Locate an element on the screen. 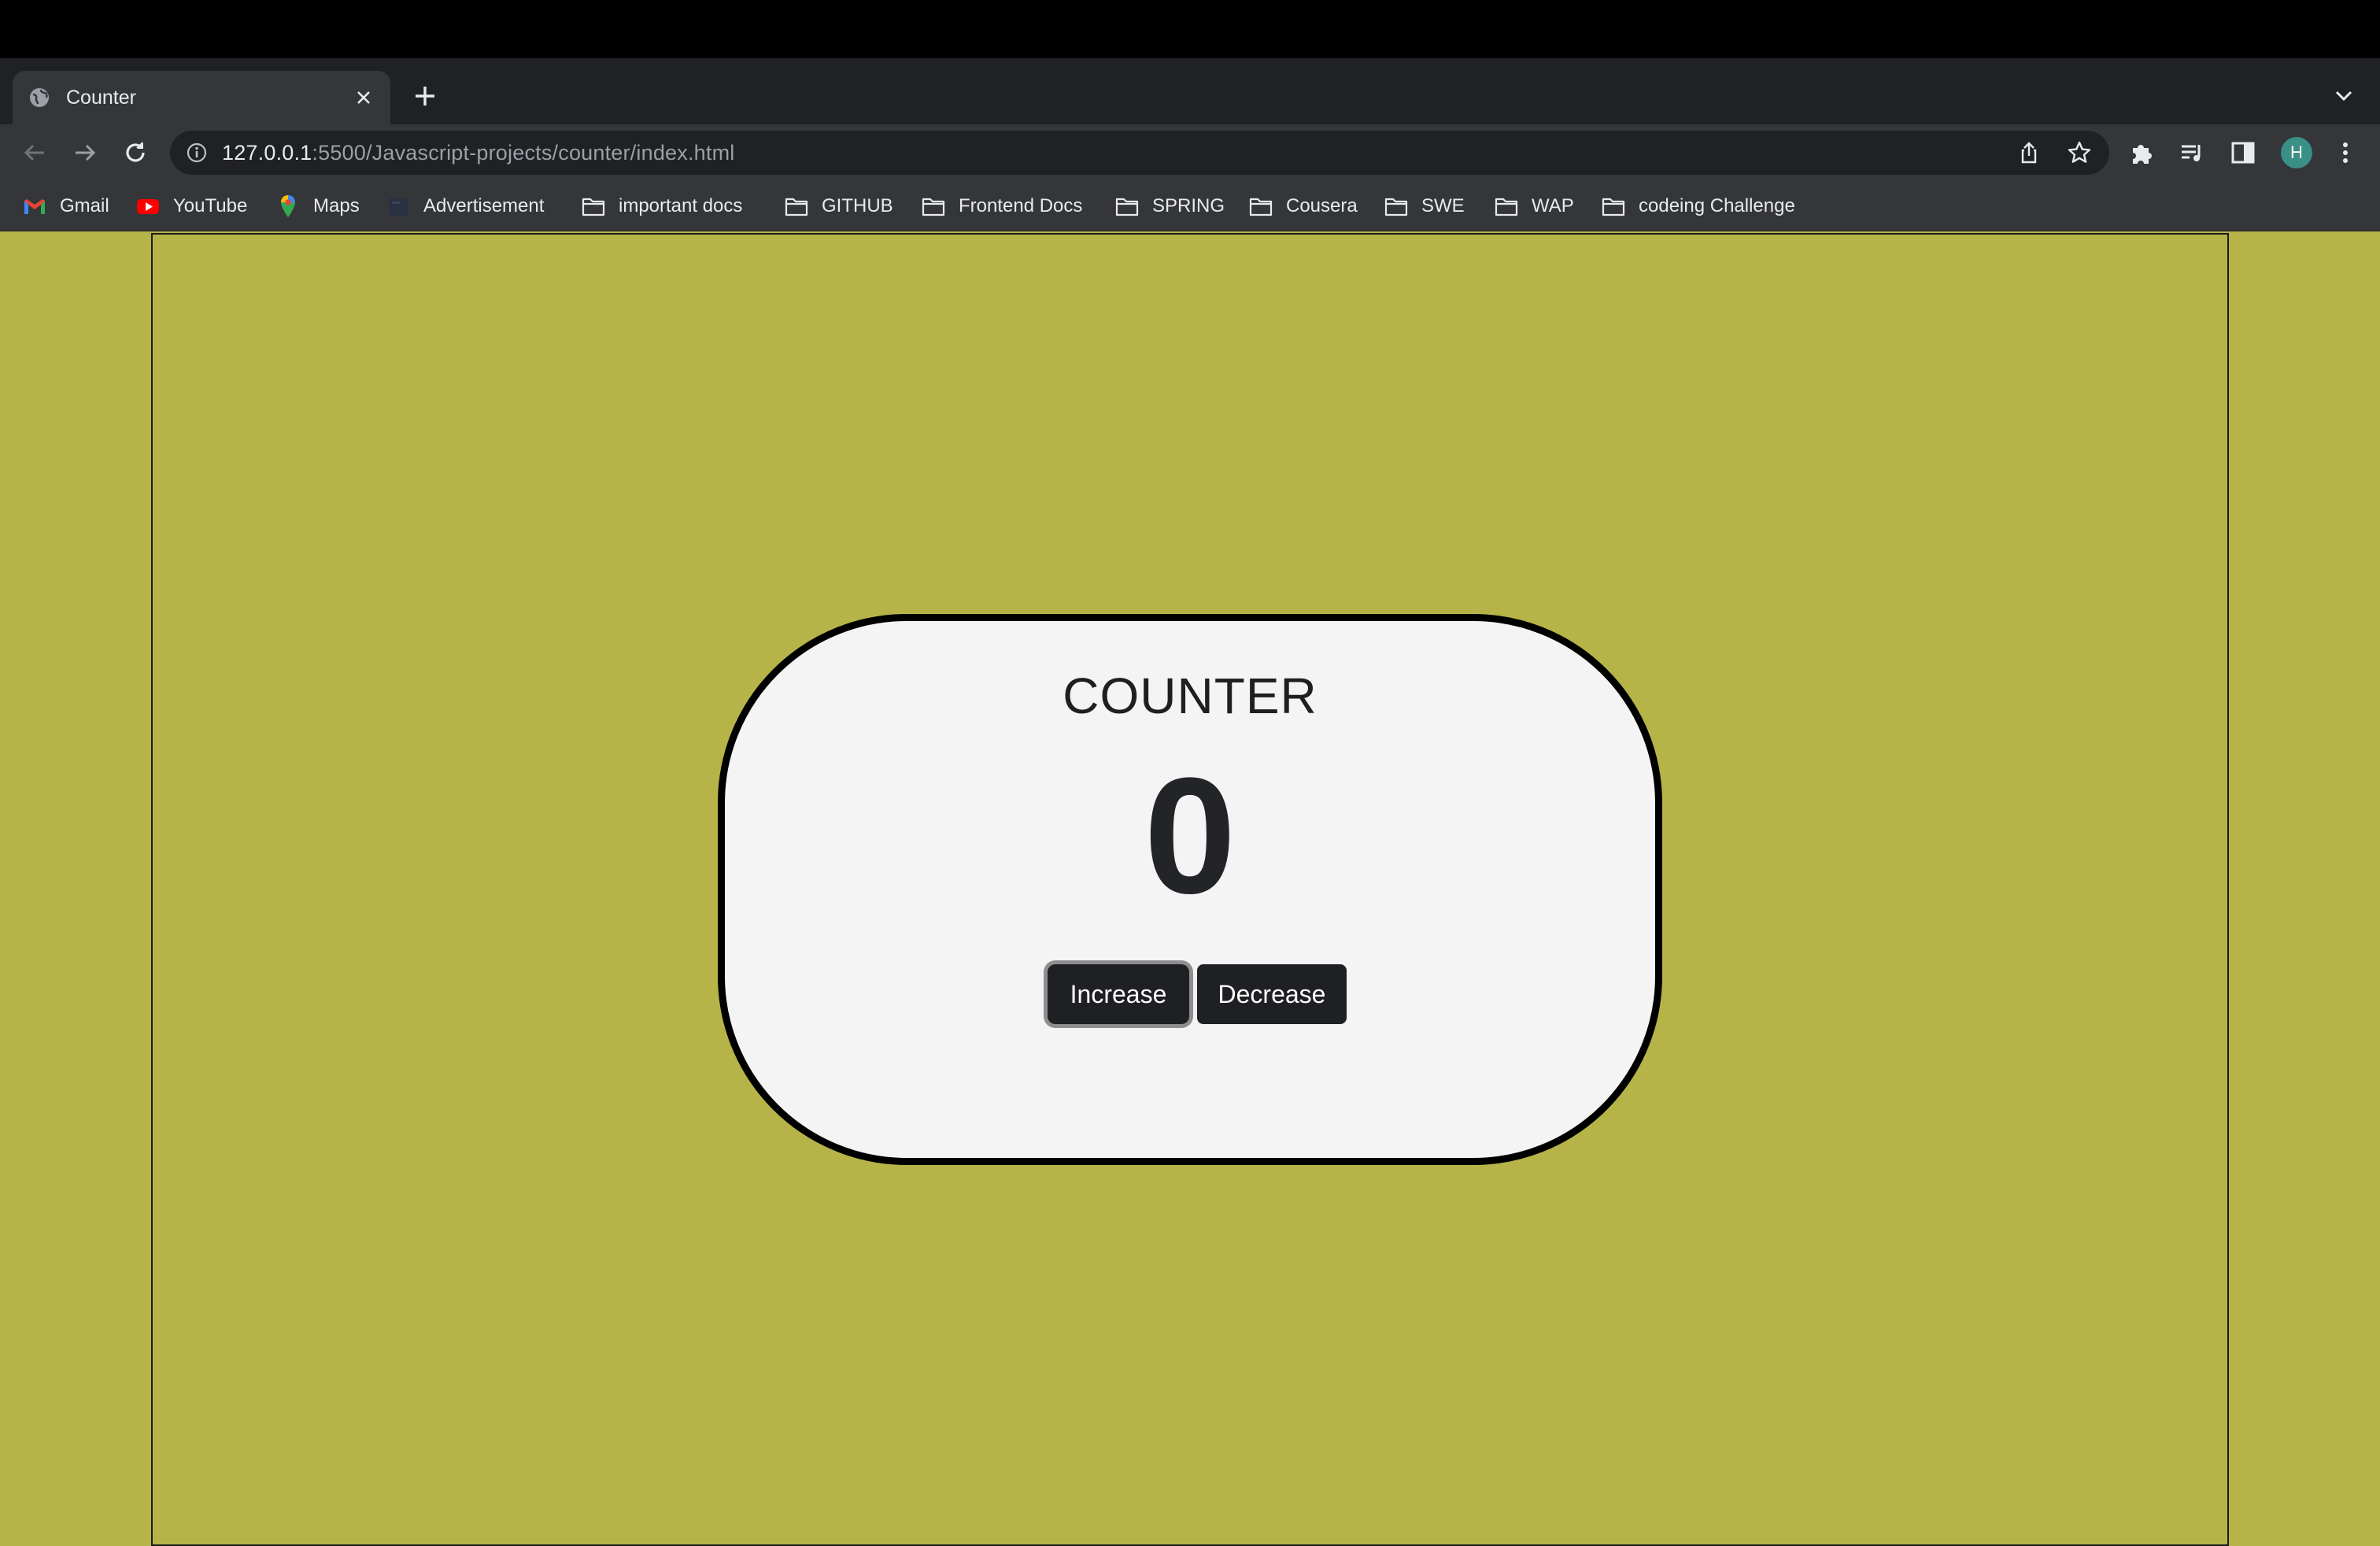 The height and width of the screenshot is (1546, 2380). bookmark-folder-cousera: Cousera is located at coordinates (1303, 206).